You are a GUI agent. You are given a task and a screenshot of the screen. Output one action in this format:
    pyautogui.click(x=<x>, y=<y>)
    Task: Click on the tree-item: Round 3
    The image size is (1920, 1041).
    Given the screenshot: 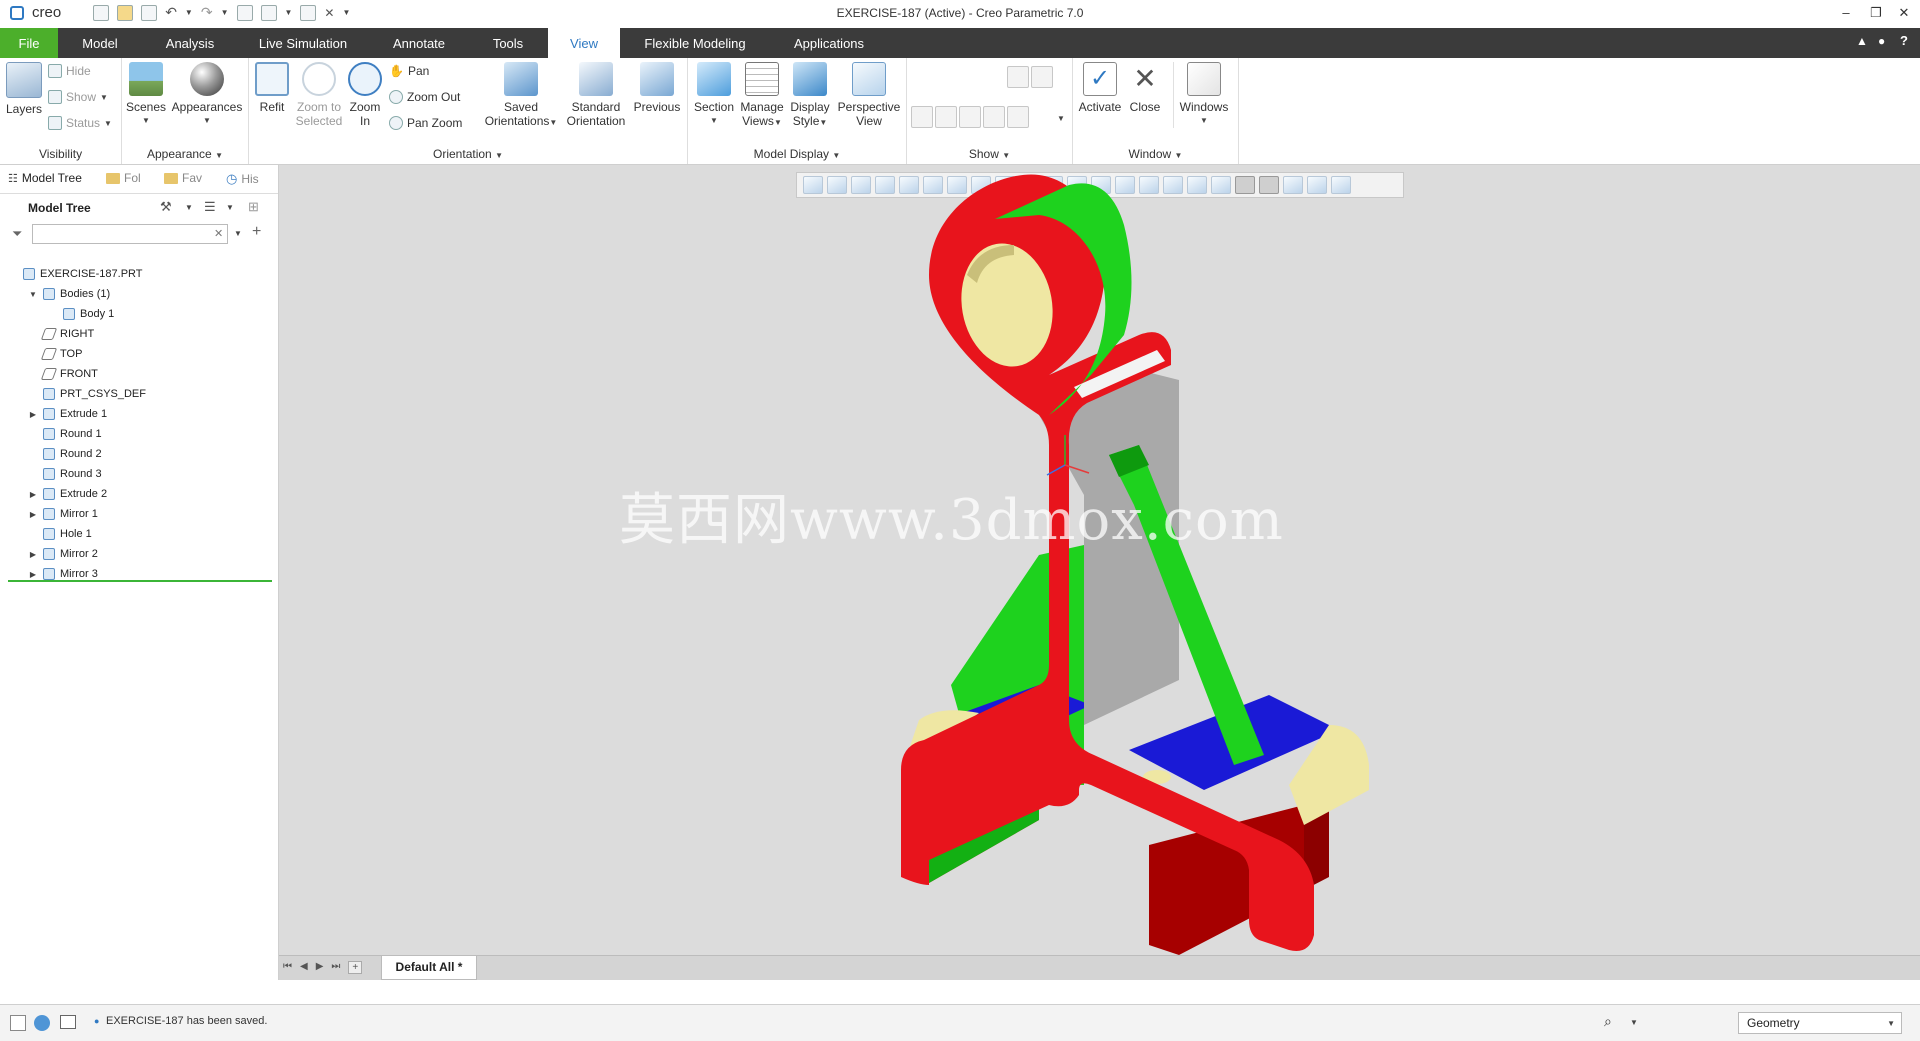 What is the action you would take?
    pyautogui.click(x=65, y=474)
    